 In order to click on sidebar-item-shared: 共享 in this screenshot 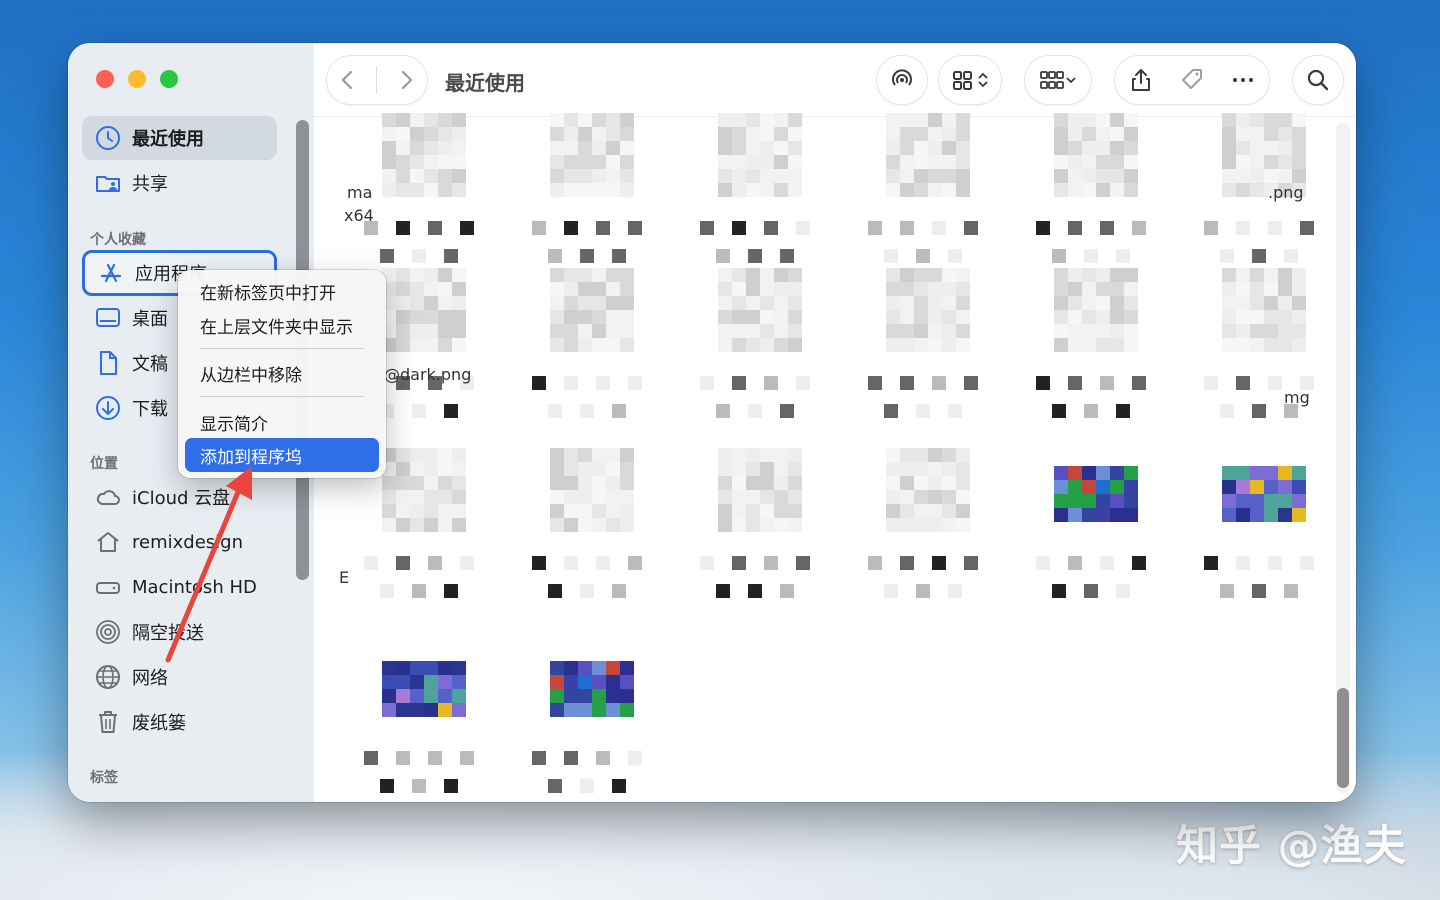, I will do `click(179, 183)`.